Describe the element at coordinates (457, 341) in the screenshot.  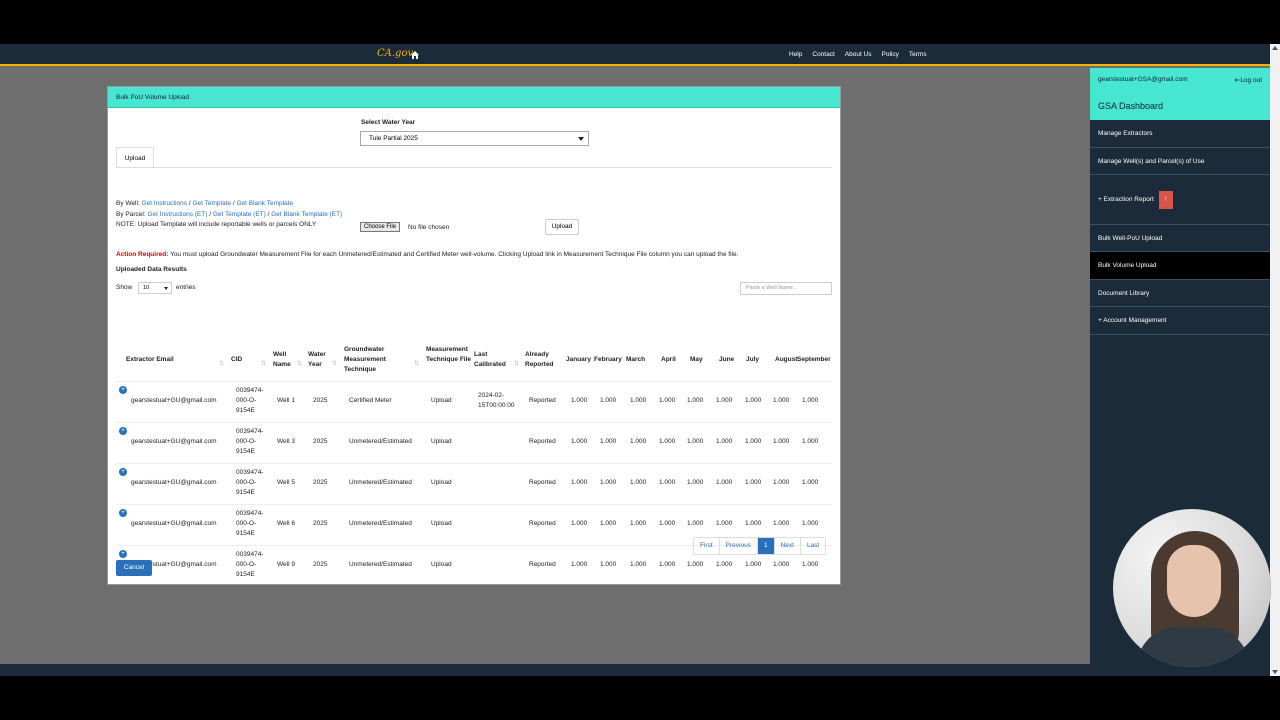
I see `mouse-cursor` at that location.